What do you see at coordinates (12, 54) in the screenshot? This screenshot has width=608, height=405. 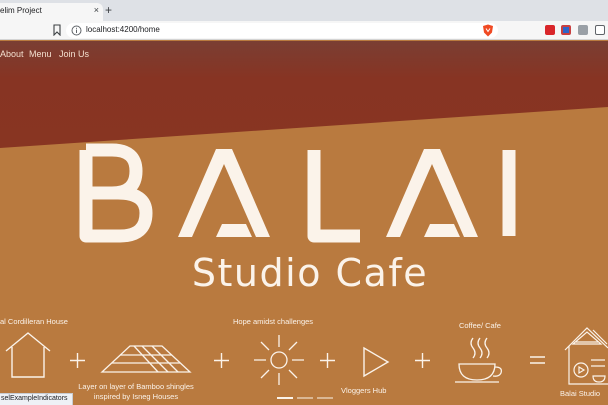 I see `nav-about: About` at bounding box center [12, 54].